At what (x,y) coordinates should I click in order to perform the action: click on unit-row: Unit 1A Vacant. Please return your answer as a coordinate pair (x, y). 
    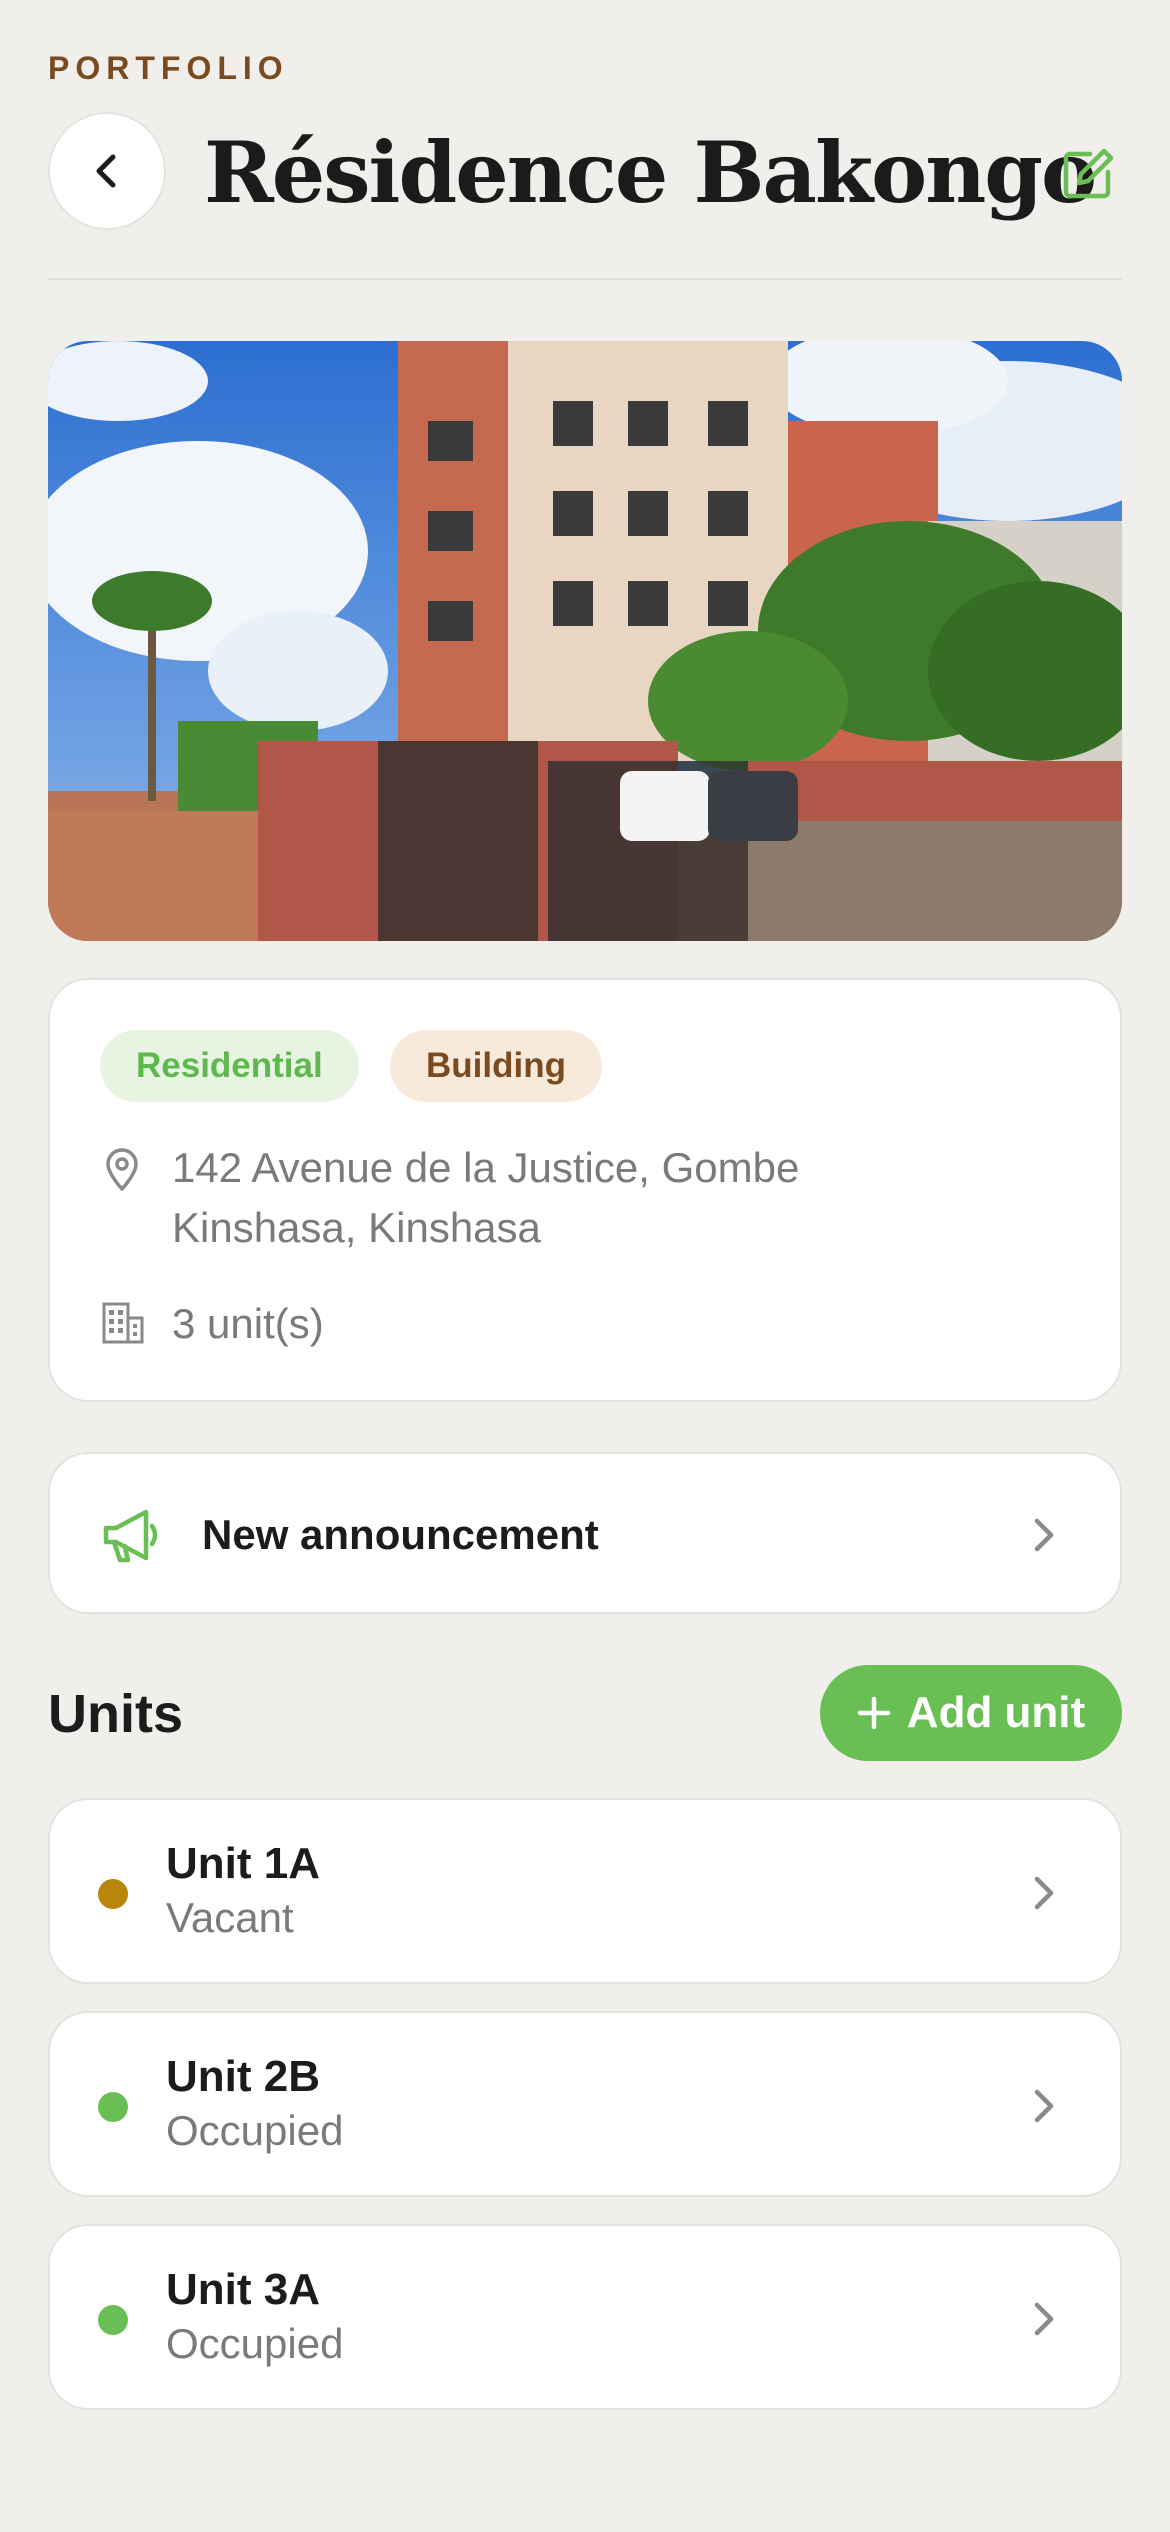
    Looking at the image, I should click on (585, 1891).